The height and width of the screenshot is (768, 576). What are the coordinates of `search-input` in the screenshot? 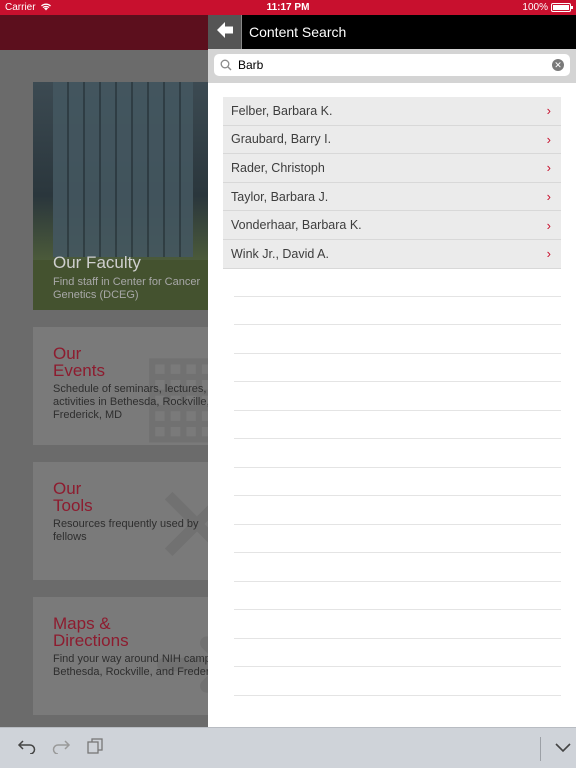 It's located at (395, 65).